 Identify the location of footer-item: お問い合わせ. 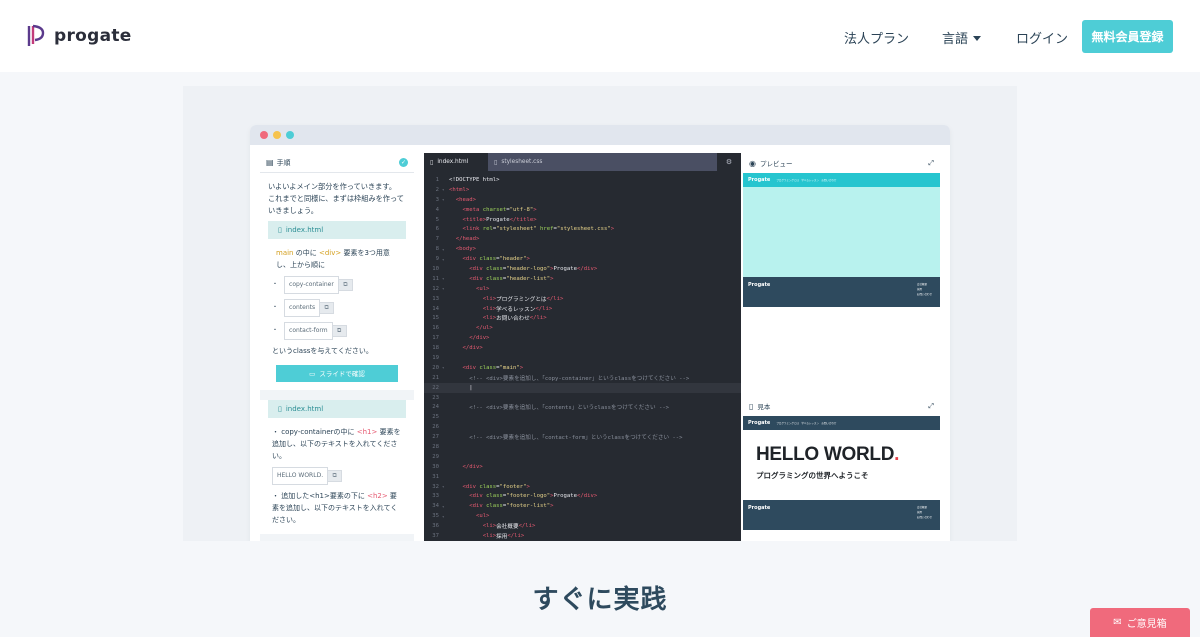
(924, 517).